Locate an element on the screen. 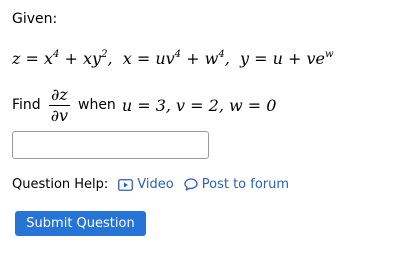 The height and width of the screenshot is (270, 403). video-link: Video is located at coordinates (146, 184).